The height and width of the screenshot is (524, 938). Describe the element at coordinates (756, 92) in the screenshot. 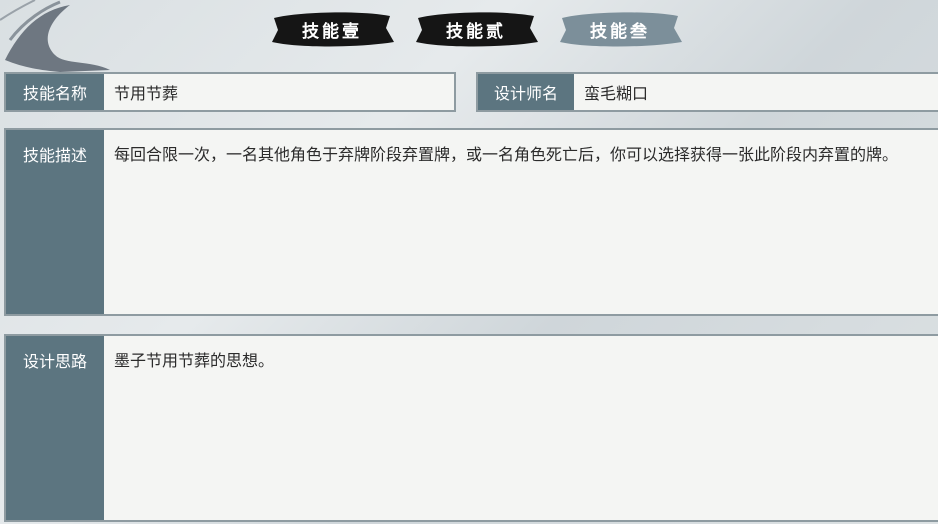

I see `designer-input: 蛮毛糊口` at that location.